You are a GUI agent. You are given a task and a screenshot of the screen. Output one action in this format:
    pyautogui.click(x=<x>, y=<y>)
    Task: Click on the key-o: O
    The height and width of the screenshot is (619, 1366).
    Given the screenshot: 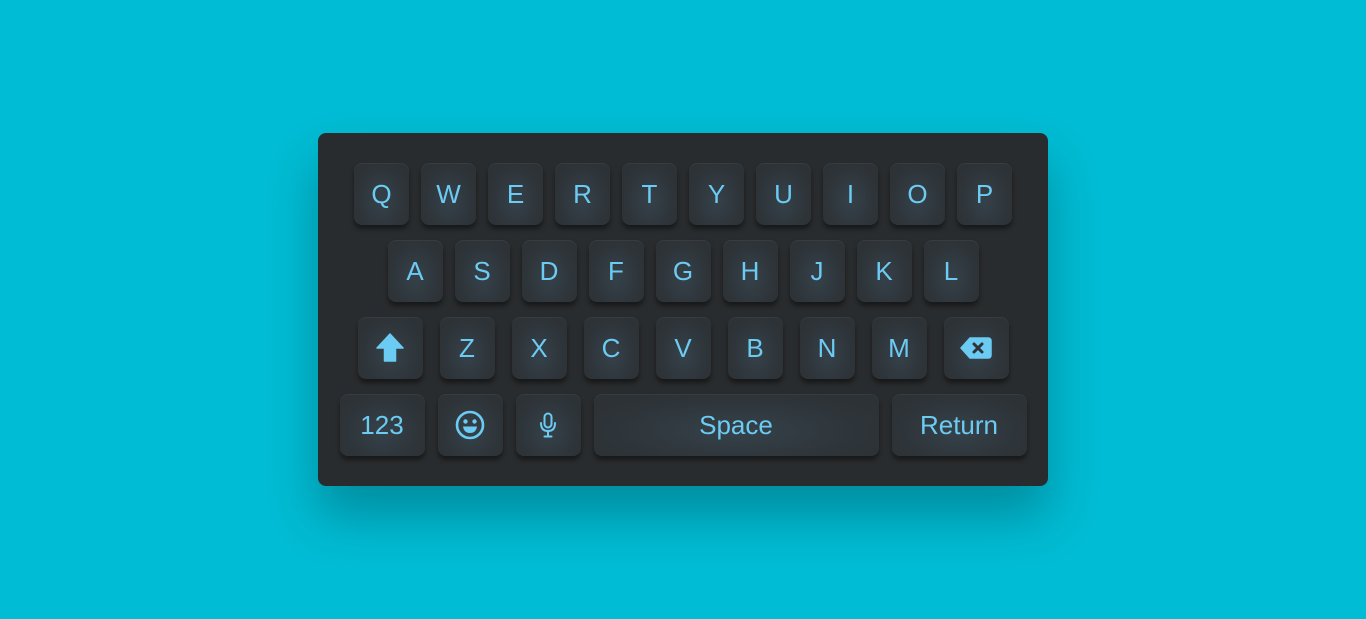 What is the action you would take?
    pyautogui.click(x=917, y=194)
    